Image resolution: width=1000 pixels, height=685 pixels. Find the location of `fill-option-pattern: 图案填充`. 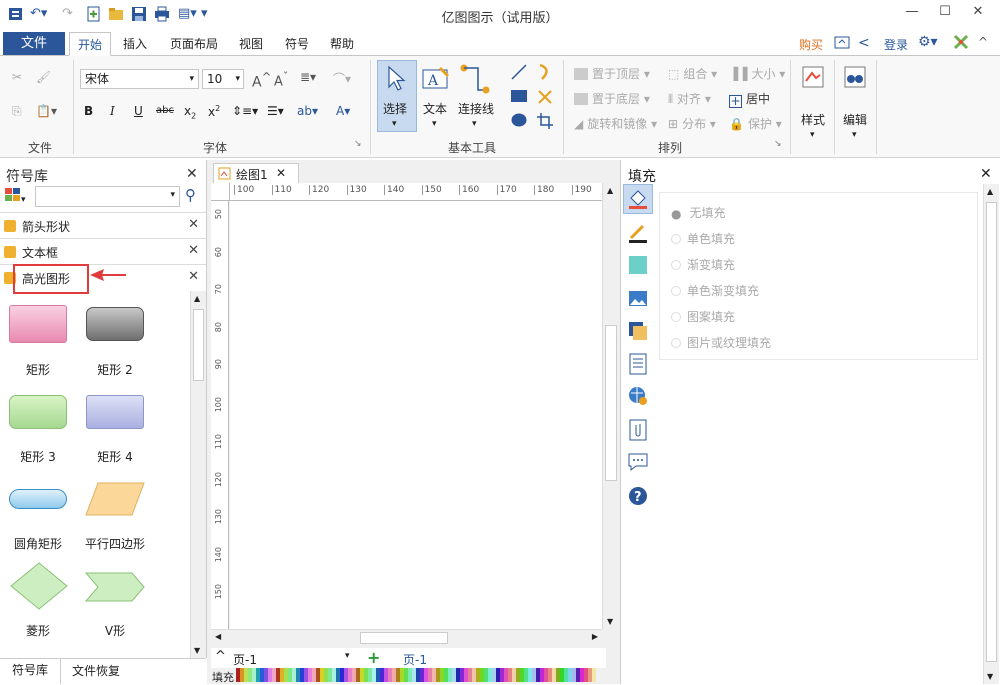

fill-option-pattern: 图案填充 is located at coordinates (703, 316).